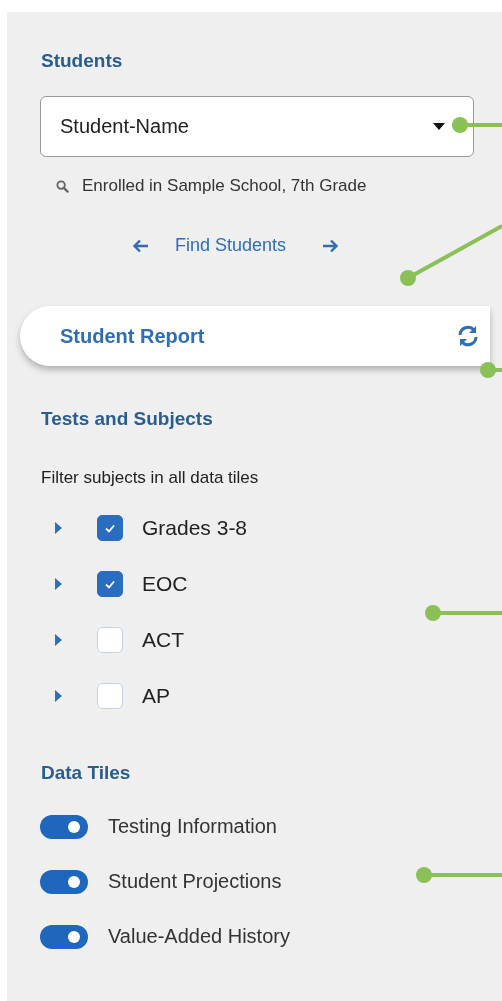 Image resolution: width=502 pixels, height=1001 pixels. What do you see at coordinates (82, 61) in the screenshot?
I see `section-heading: Students` at bounding box center [82, 61].